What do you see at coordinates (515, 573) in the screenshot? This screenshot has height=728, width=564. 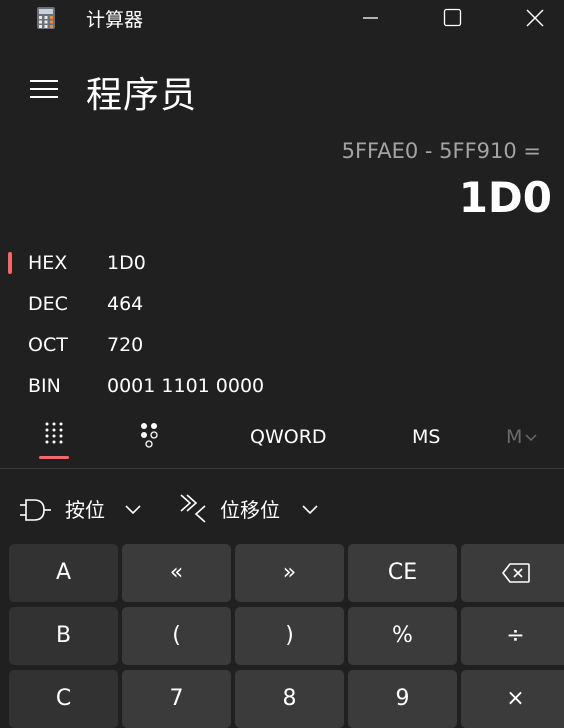 I see `backspace-icon` at bounding box center [515, 573].